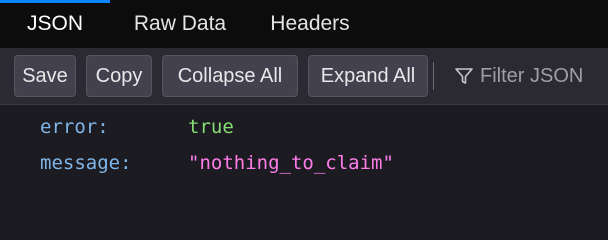 This screenshot has width=608, height=240. What do you see at coordinates (74, 127) in the screenshot?
I see `json-key: error:` at bounding box center [74, 127].